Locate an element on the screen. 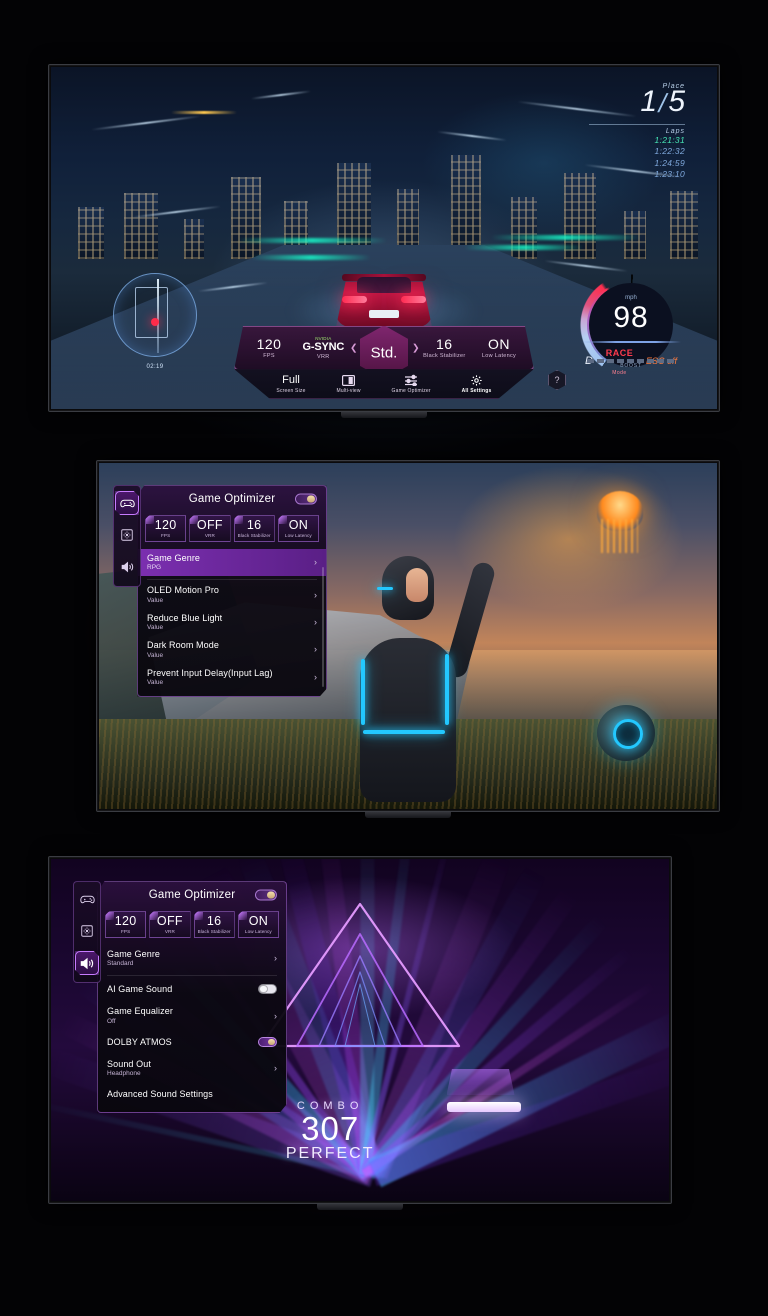  menu-item-dolby-atmos: DOLBY ATMOS is located at coordinates (192, 1042).